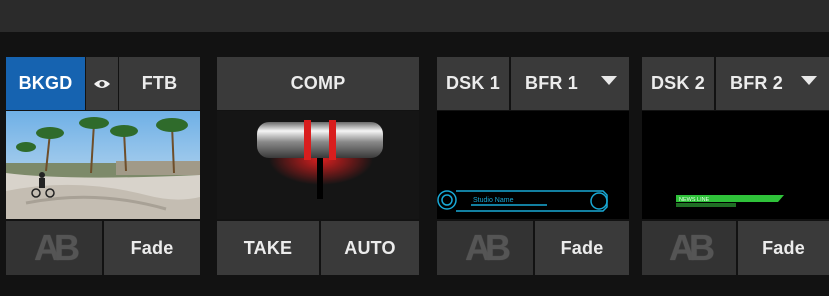 The image size is (829, 296). I want to click on ftb-label: FTB, so click(159, 83).